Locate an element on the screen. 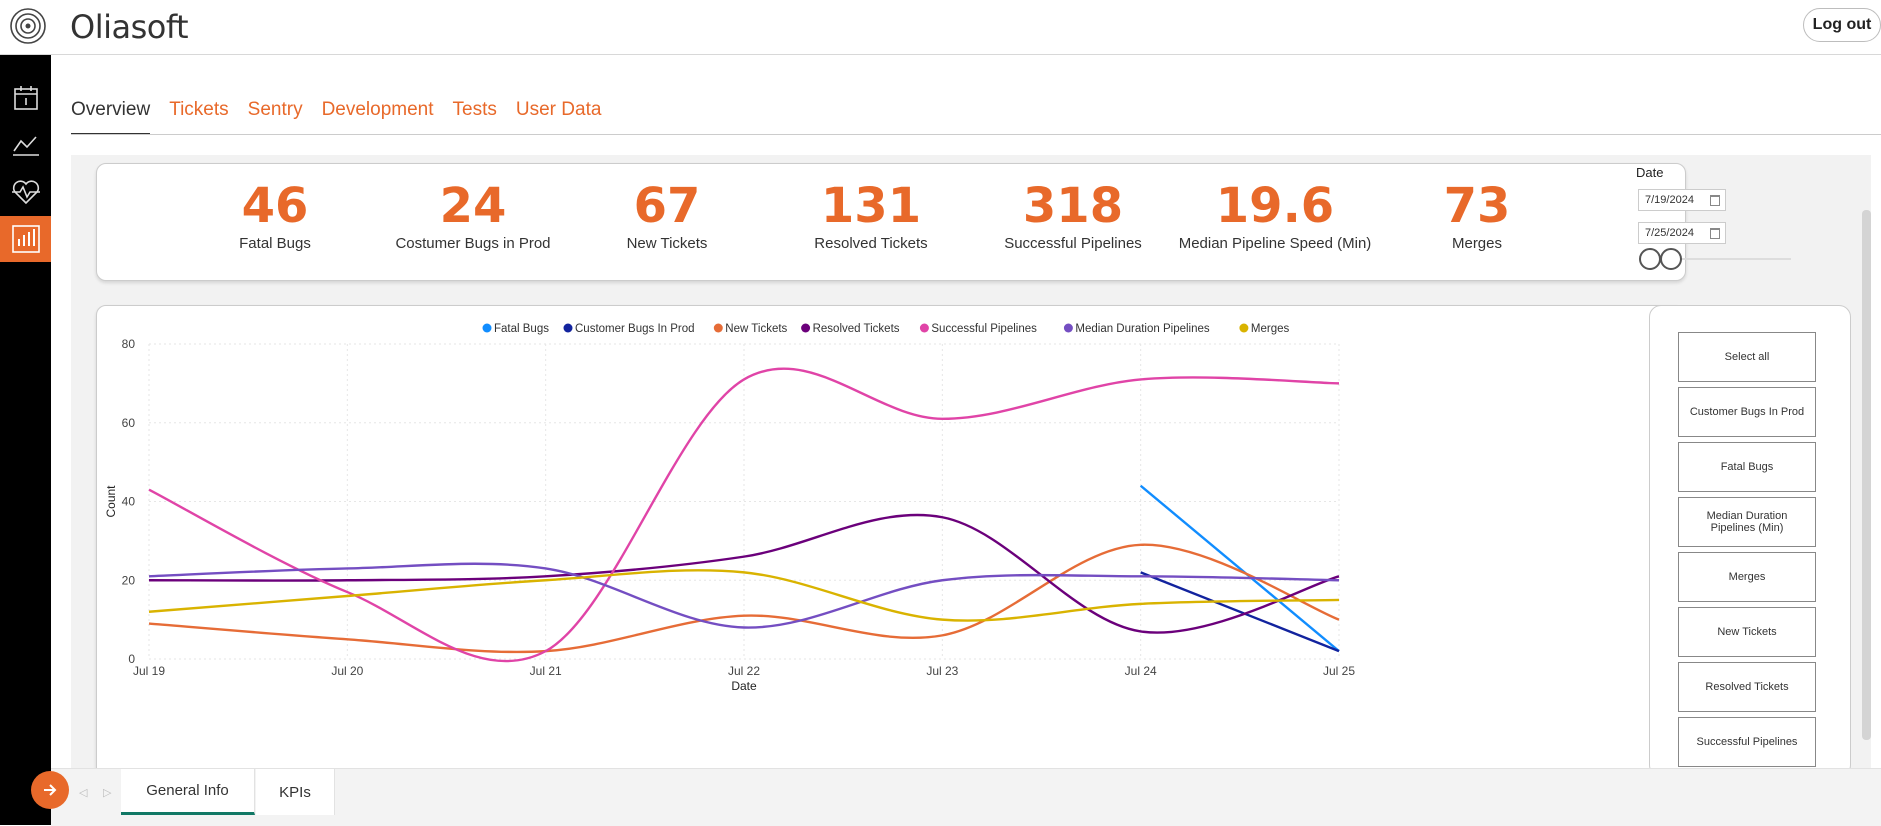 The image size is (1881, 826). legend-item-resolved-tickets: Resolved Tickets is located at coordinates (850, 329).